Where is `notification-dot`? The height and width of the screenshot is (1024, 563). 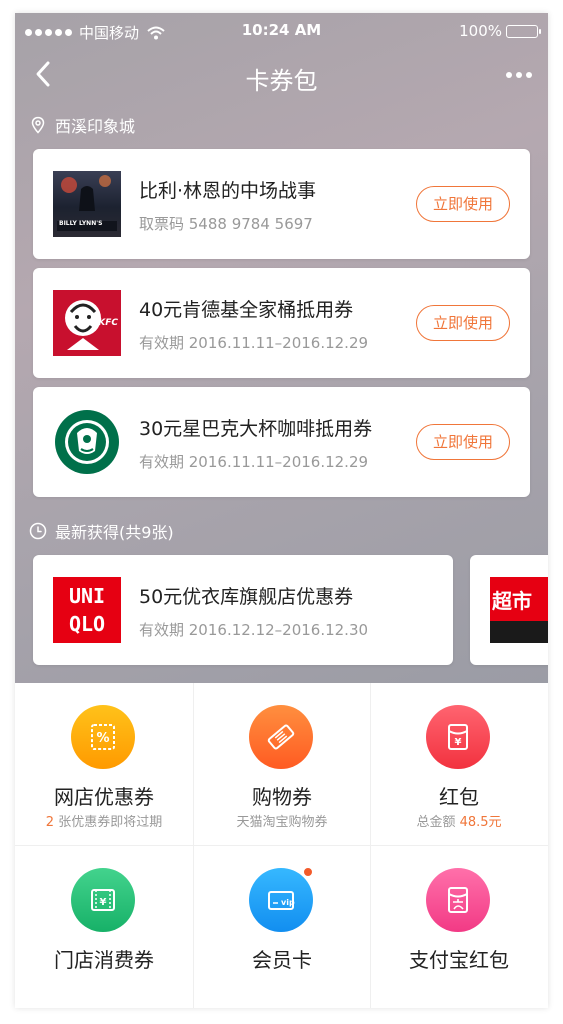 notification-dot is located at coordinates (308, 872).